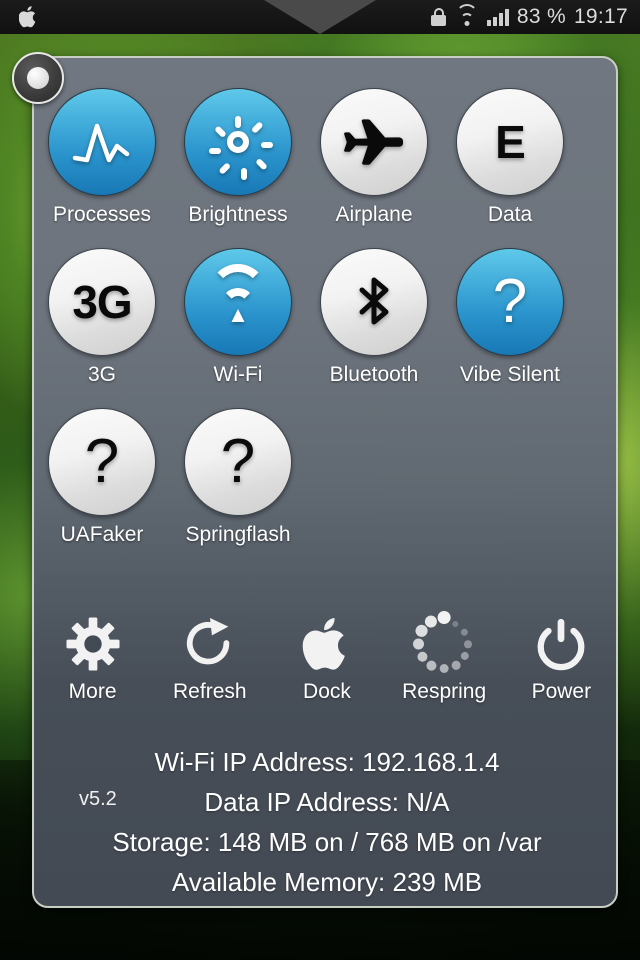  I want to click on version-label: v5.2, so click(98, 799).